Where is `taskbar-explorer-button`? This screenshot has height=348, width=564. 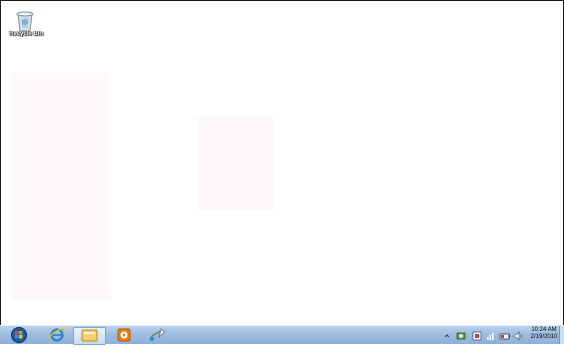 taskbar-explorer-button is located at coordinates (89, 336).